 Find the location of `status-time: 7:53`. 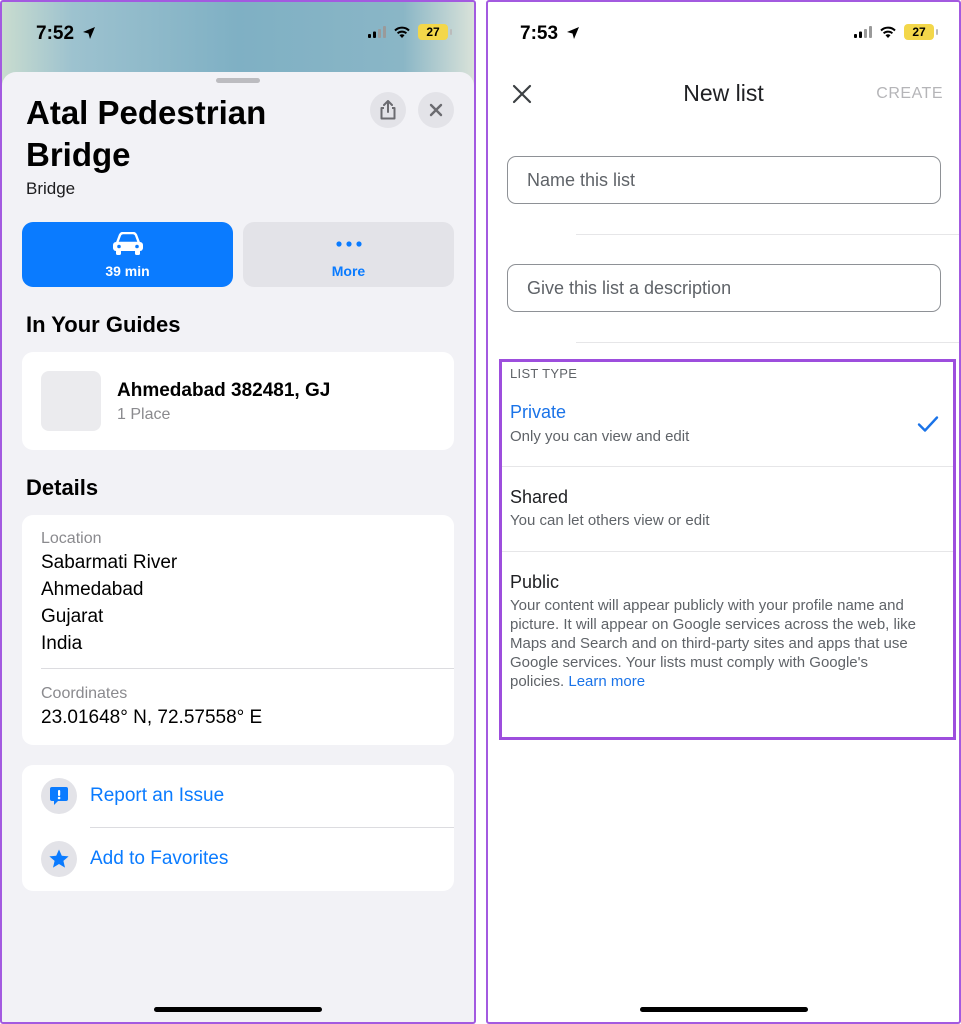

status-time: 7:53 is located at coordinates (539, 33).